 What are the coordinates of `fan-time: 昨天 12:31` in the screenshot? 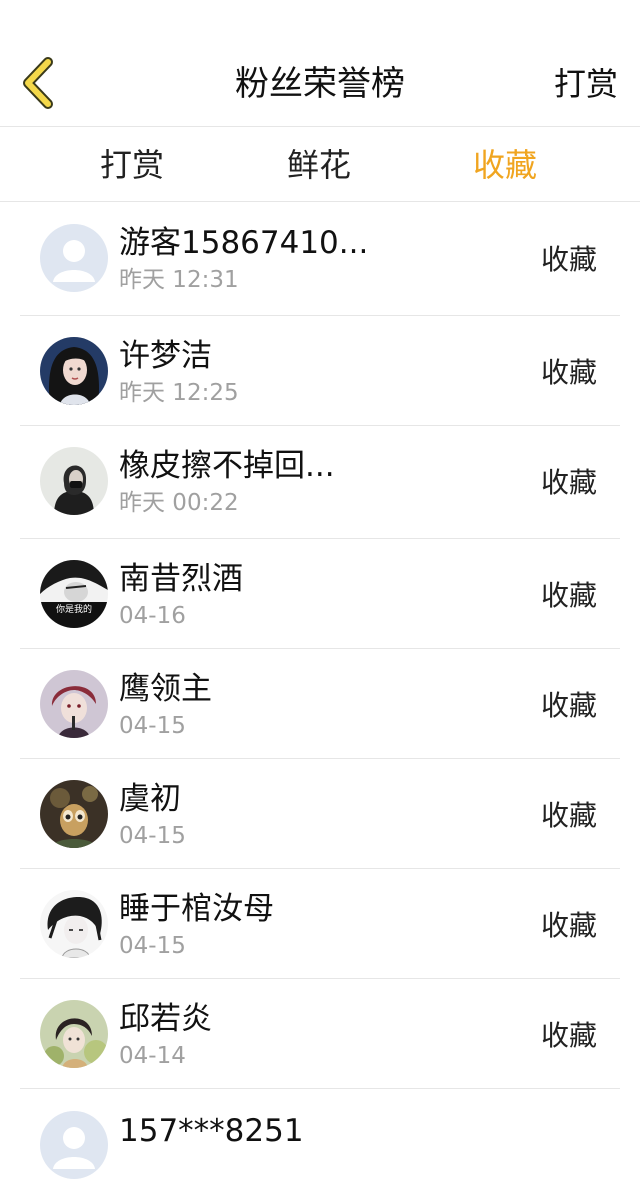 It's located at (179, 280).